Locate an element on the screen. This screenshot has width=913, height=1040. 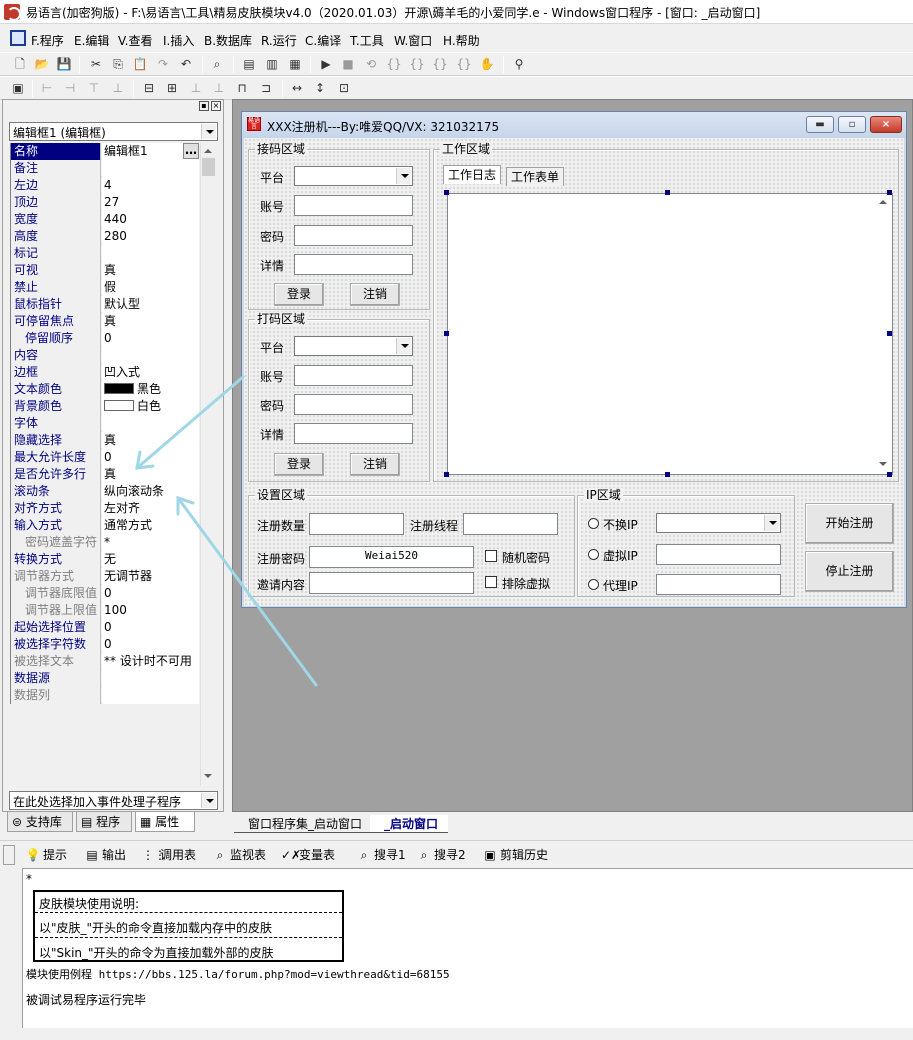
property-row: 禁止假 is located at coordinates (105, 287).